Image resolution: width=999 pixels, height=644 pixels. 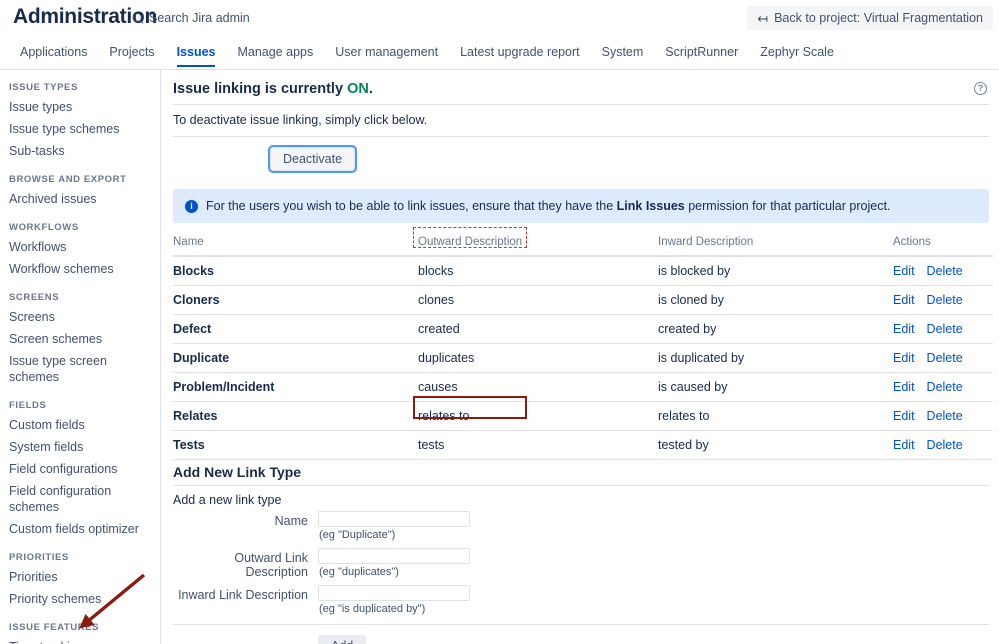 What do you see at coordinates (80, 499) in the screenshot?
I see `sidebar-item-field-configuration-schemes: Field configuration schemes` at bounding box center [80, 499].